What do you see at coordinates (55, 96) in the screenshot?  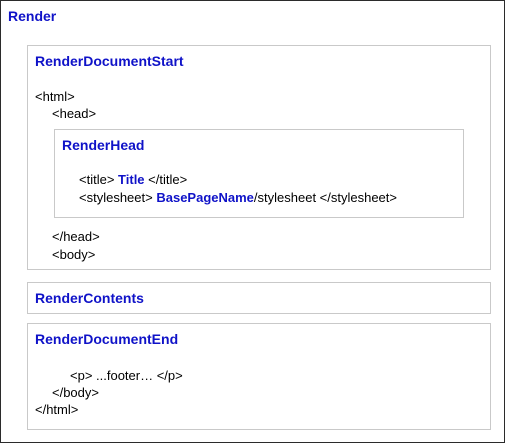 I see `code-line-html-open: <html>` at bounding box center [55, 96].